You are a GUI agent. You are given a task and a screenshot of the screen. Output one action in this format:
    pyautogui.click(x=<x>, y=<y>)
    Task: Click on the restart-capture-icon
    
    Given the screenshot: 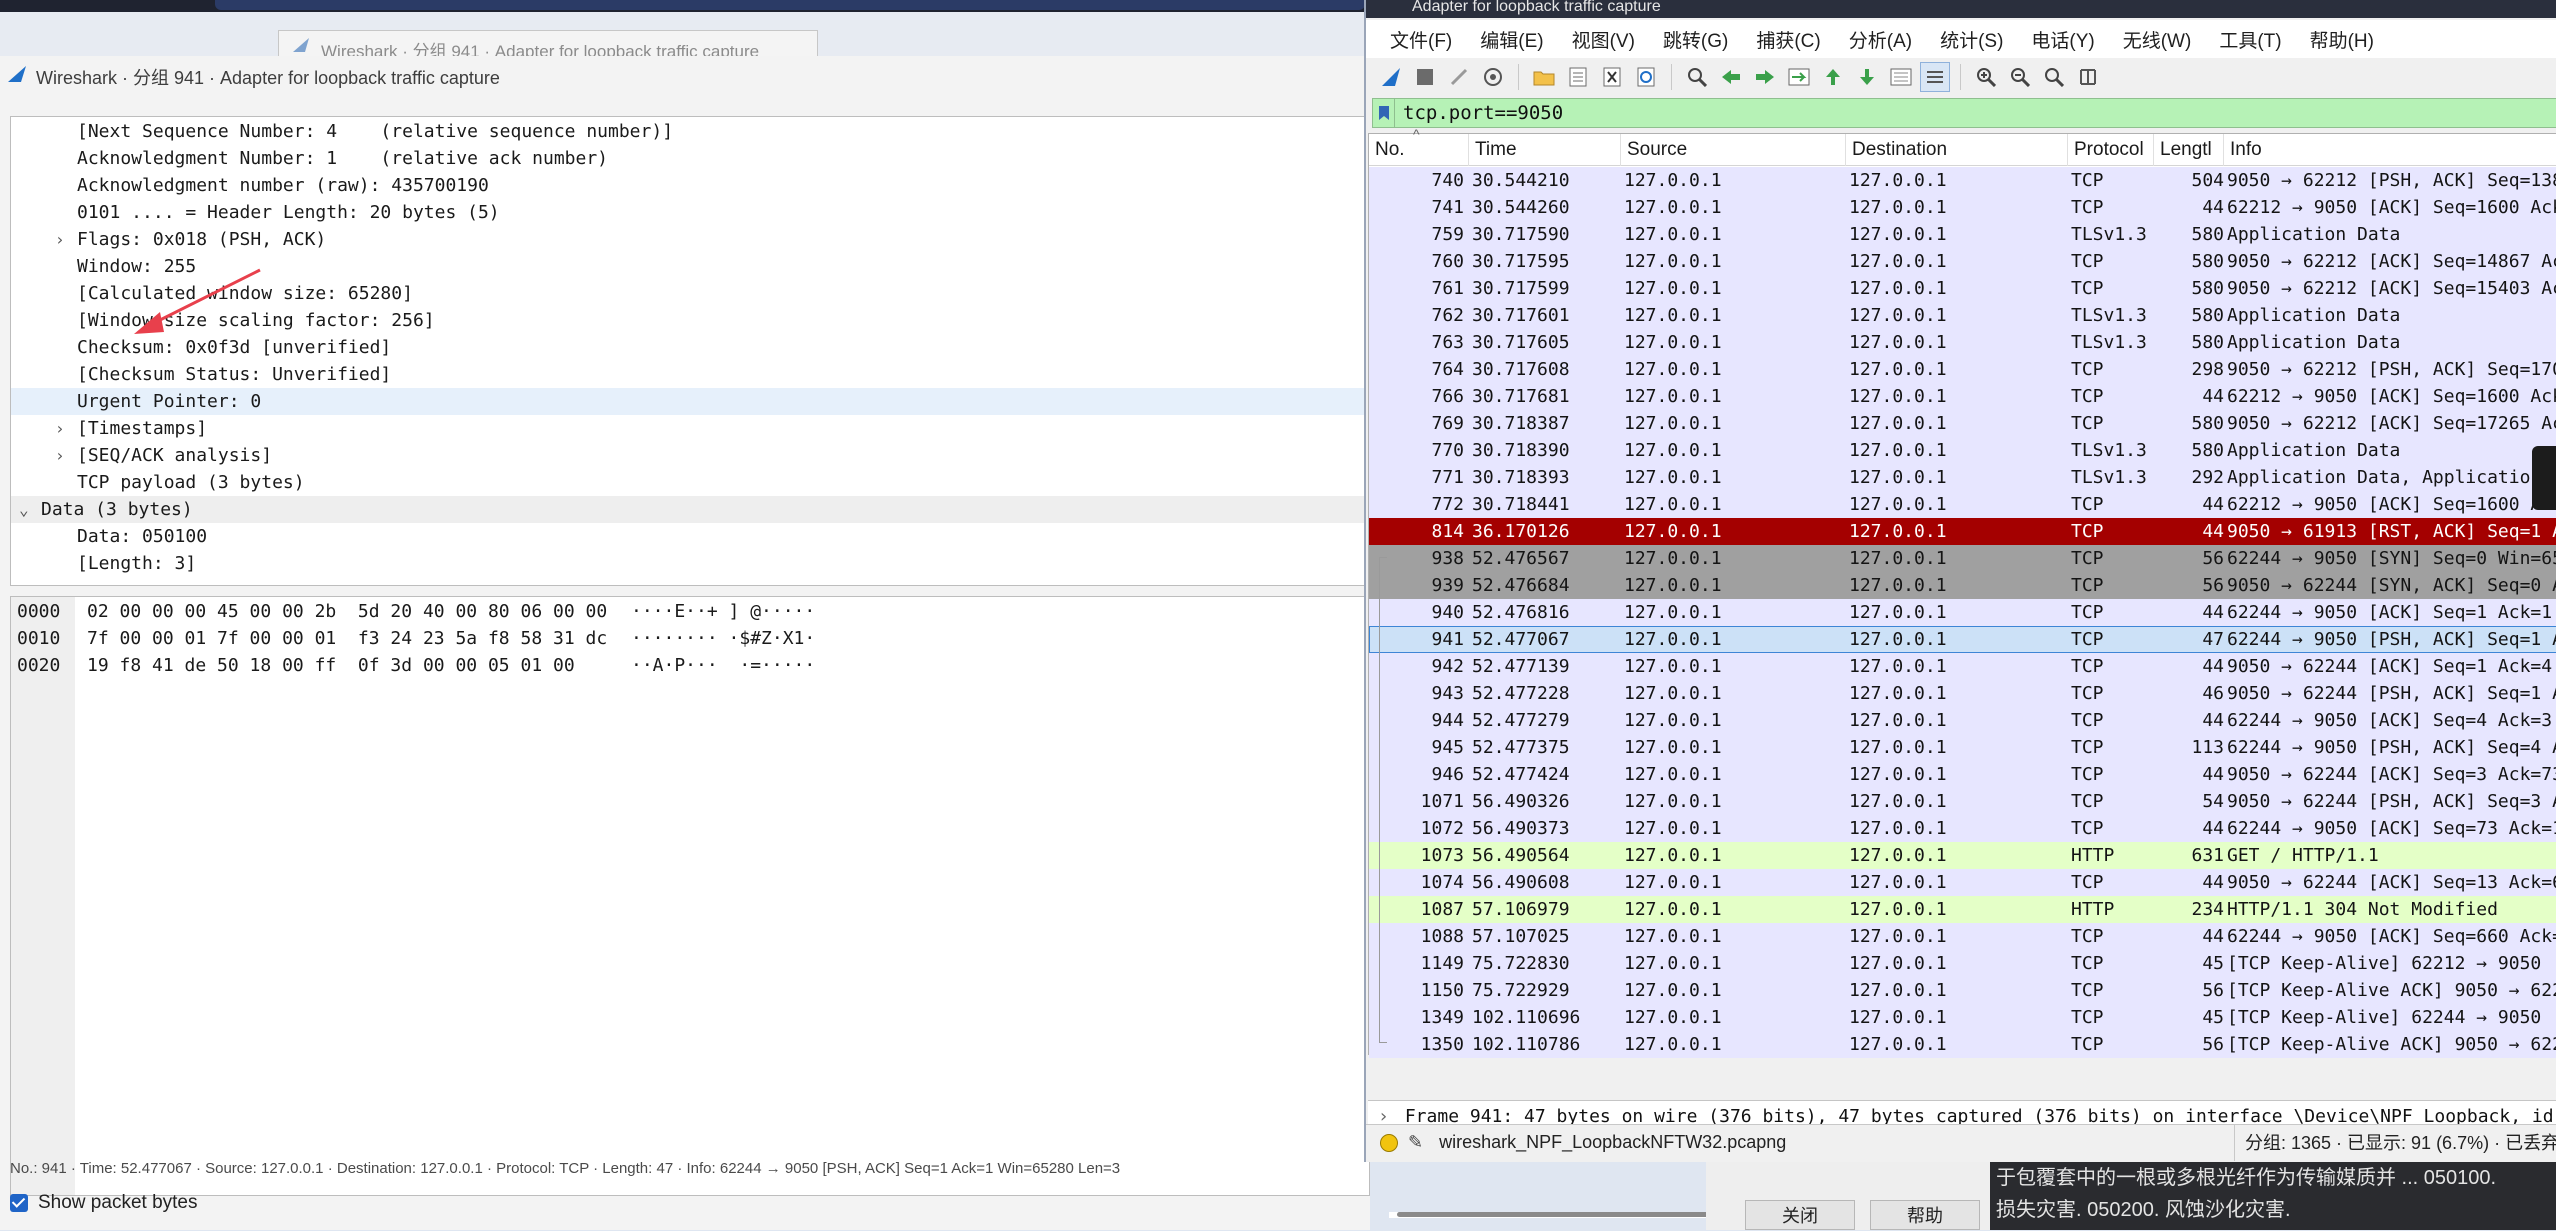 What is the action you would take?
    pyautogui.click(x=1459, y=77)
    